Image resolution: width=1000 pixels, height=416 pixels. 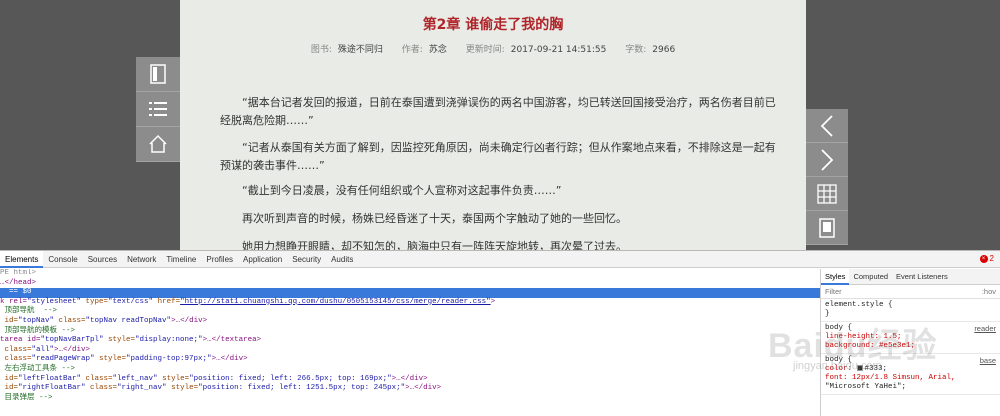 I want to click on book-name: 殊途不同归, so click(x=360, y=50).